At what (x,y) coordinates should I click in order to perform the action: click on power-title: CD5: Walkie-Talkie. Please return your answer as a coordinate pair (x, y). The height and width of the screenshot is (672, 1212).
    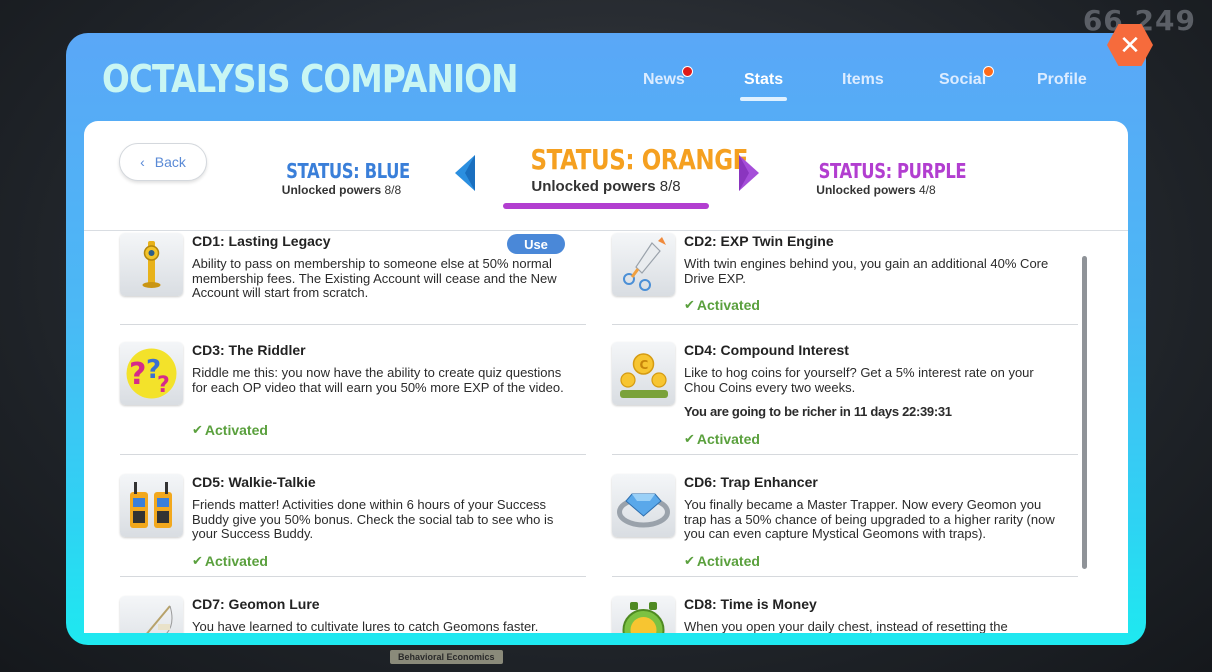
    Looking at the image, I should click on (254, 482).